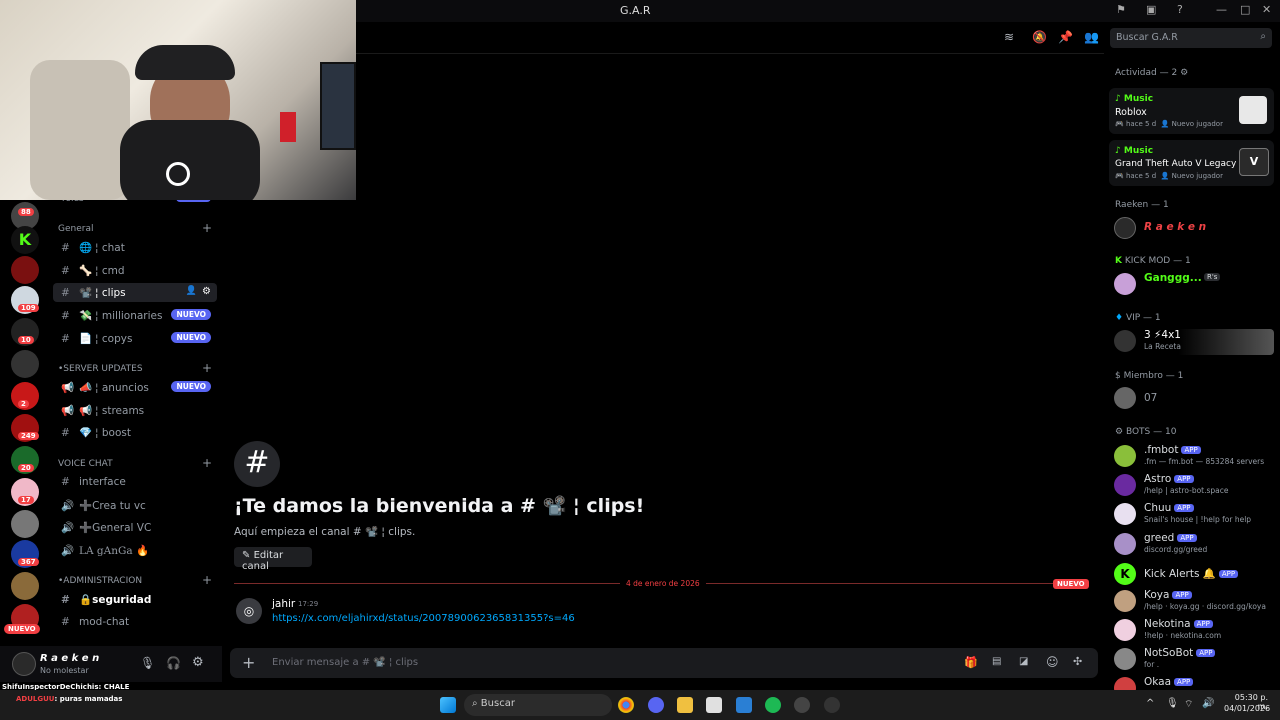  Describe the element at coordinates (1065, 37) in the screenshot. I see `pin-icon: 📌` at that location.